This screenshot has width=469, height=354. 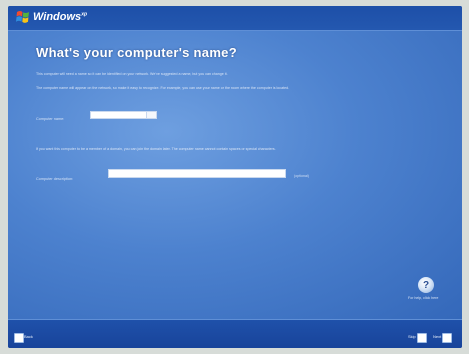 I want to click on windows-logo: Windowsxp, so click(x=51, y=17).